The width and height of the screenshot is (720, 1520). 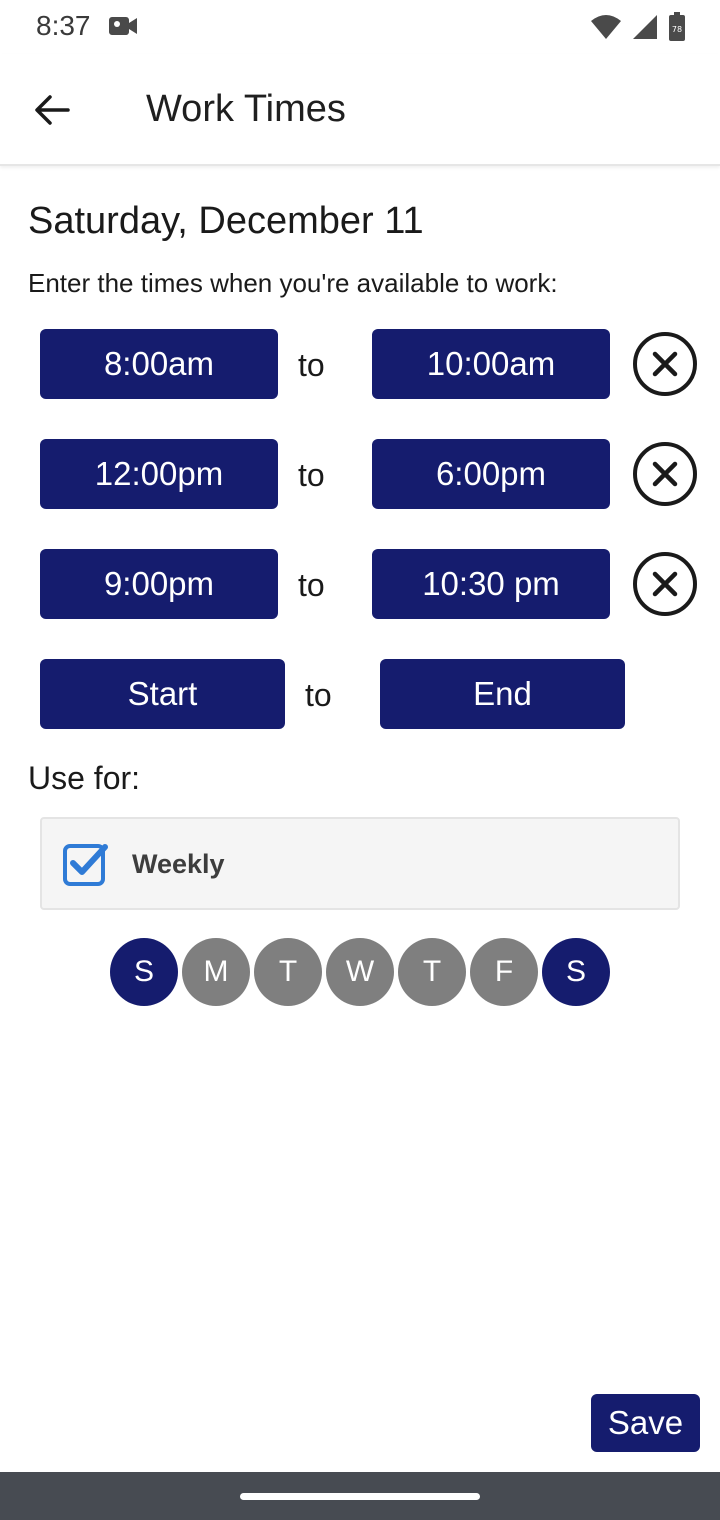 I want to click on new-start-button: Start, so click(x=162, y=694).